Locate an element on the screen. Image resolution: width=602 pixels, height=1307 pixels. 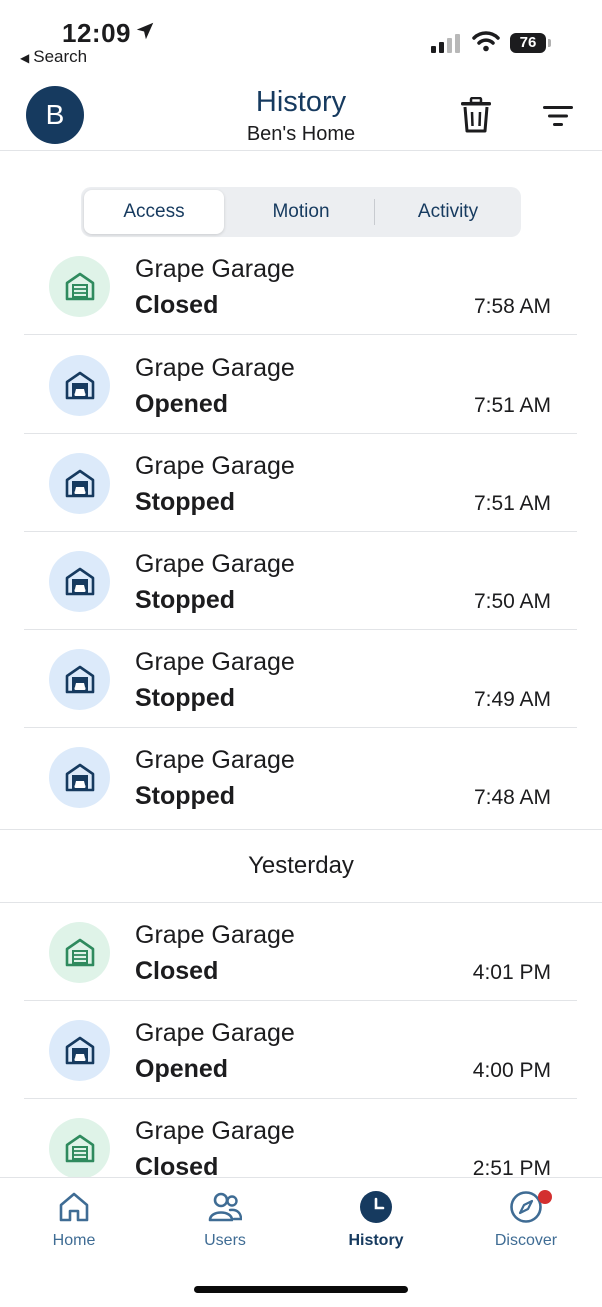
list-item: Grape Garage Closed 7:58 AM is located at coordinates (300, 293).